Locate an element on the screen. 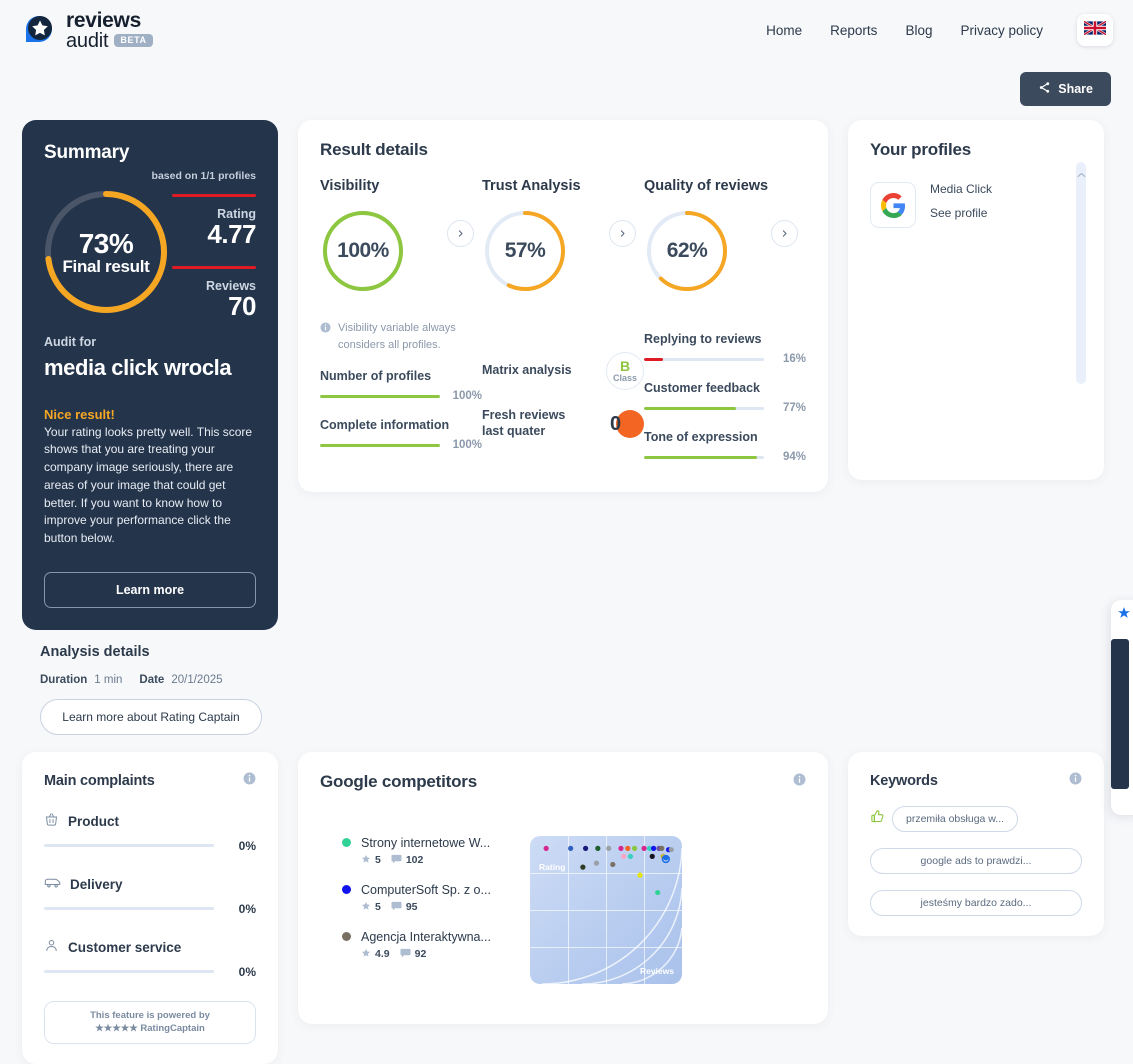 The image size is (1133, 1064). your-profiles-title: Your profiles is located at coordinates (920, 149).